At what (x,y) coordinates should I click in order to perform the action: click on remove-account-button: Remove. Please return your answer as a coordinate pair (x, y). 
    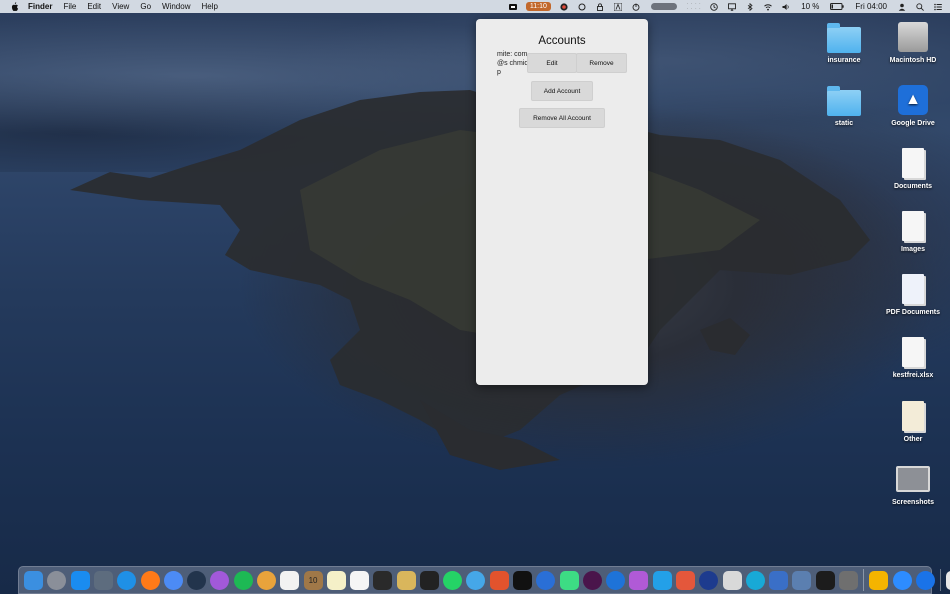
    Looking at the image, I should click on (601, 63).